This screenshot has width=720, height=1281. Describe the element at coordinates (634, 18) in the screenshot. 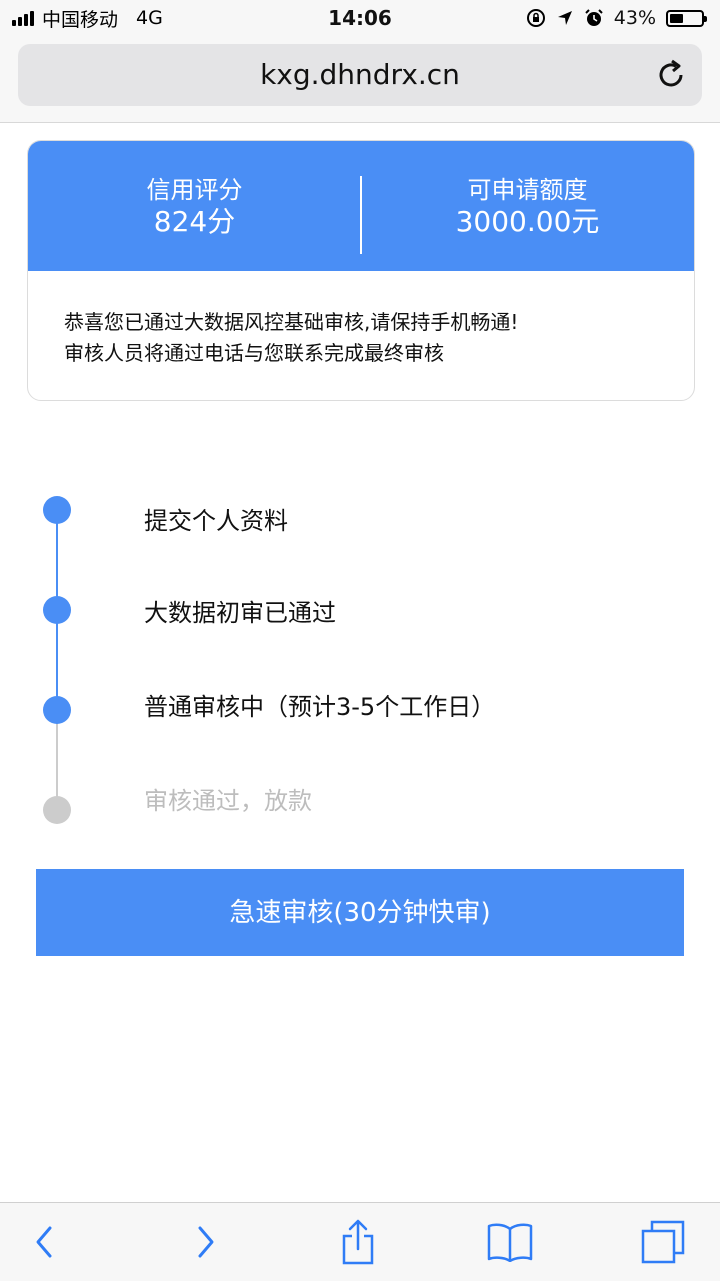

I see `battery-percent: 43%` at that location.